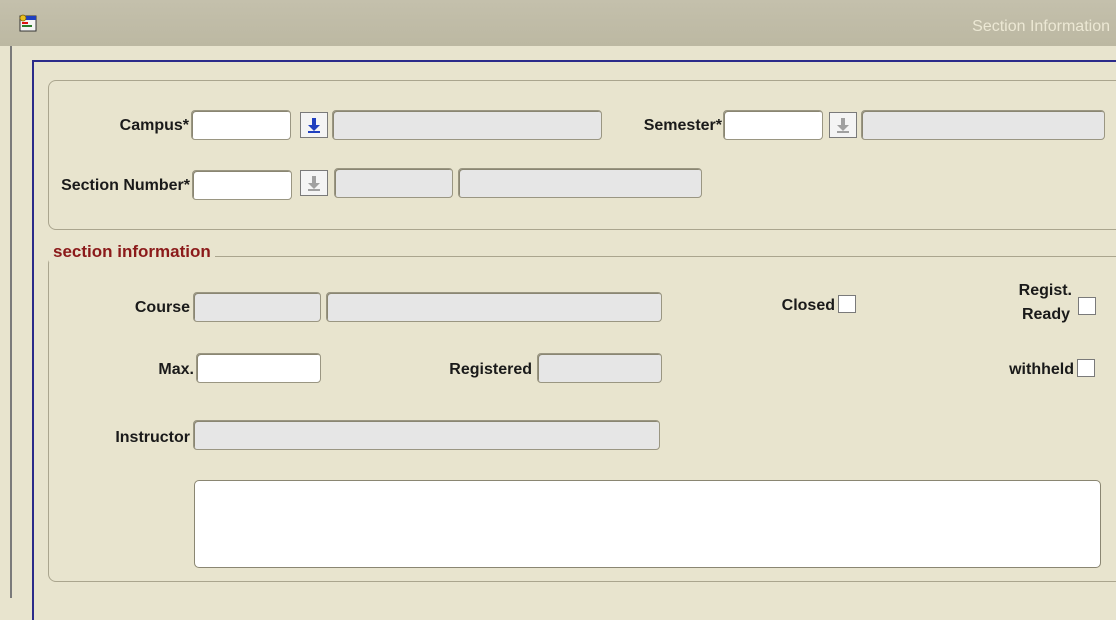 The height and width of the screenshot is (620, 1116). Describe the element at coordinates (1041, 369) in the screenshot. I see `withheld-label: withheld` at that location.